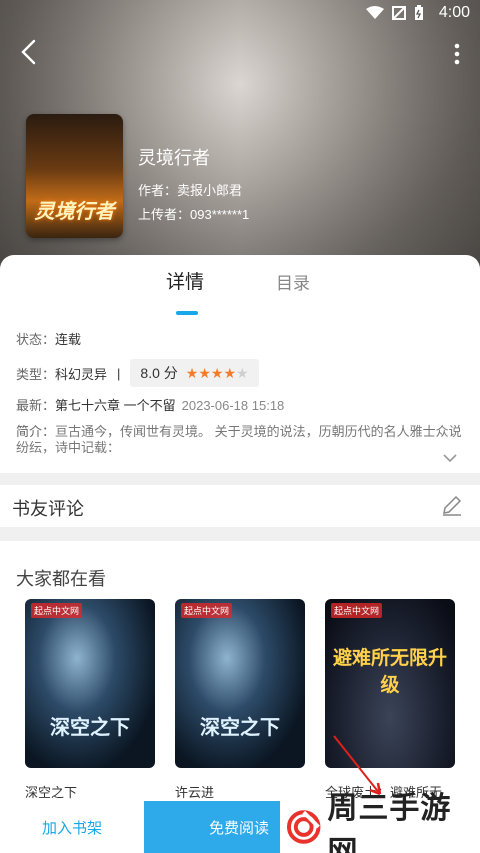  I want to click on type-row: 类型： 科幻灵异 | 8.0 分 ★ ★ ★ ★ ★, so click(137, 373).